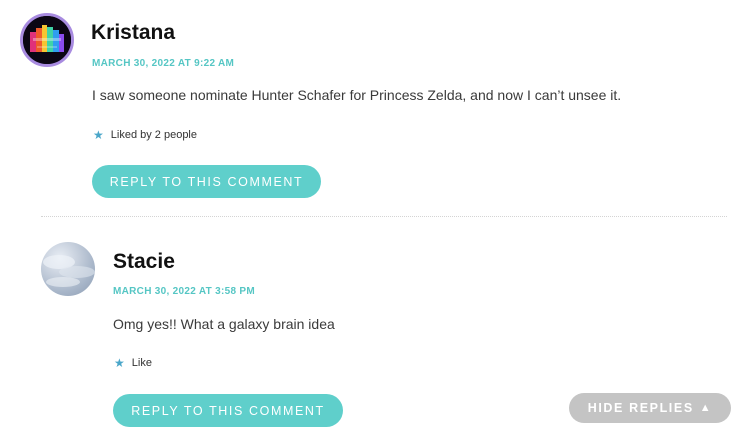 The image size is (745, 439). I want to click on colorful-castle-avatar-icon, so click(47, 40).